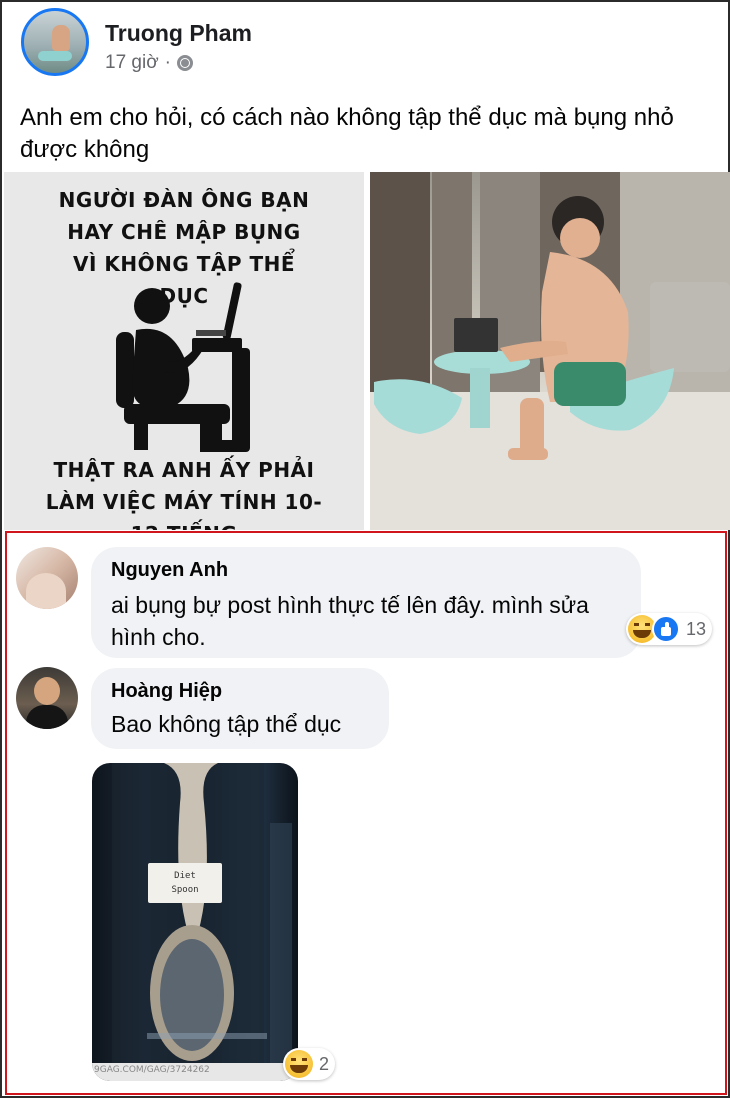 The image size is (730, 1098). Describe the element at coordinates (324, 1063) in the screenshot. I see `reaction-count: 2` at that location.